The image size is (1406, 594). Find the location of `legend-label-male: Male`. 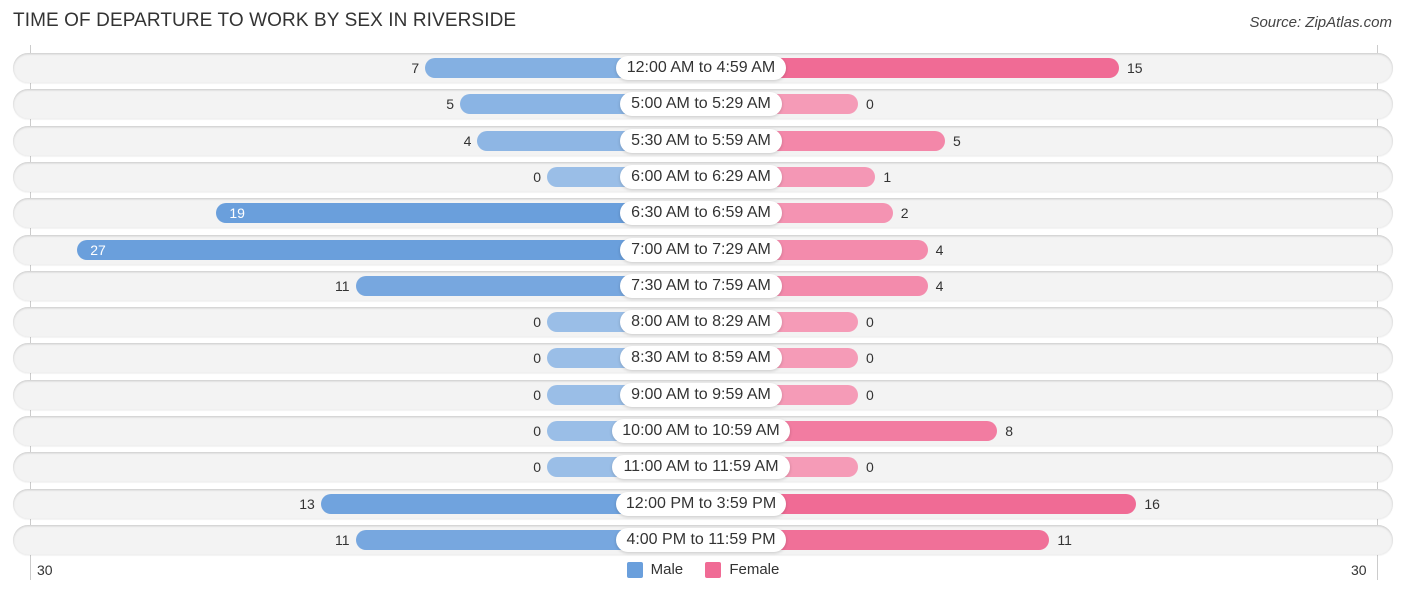

legend-label-male: Male is located at coordinates (667, 569).